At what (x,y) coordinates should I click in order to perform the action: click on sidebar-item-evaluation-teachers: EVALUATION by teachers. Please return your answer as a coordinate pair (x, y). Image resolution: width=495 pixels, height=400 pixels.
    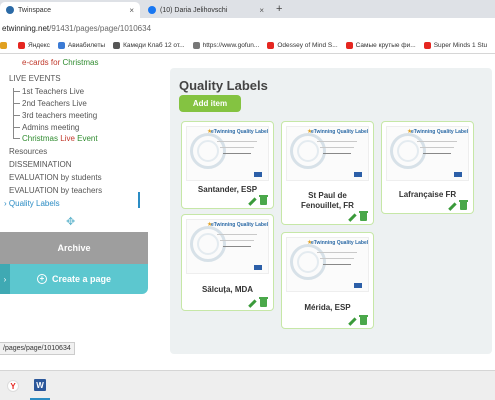
    Looking at the image, I should click on (55, 190).